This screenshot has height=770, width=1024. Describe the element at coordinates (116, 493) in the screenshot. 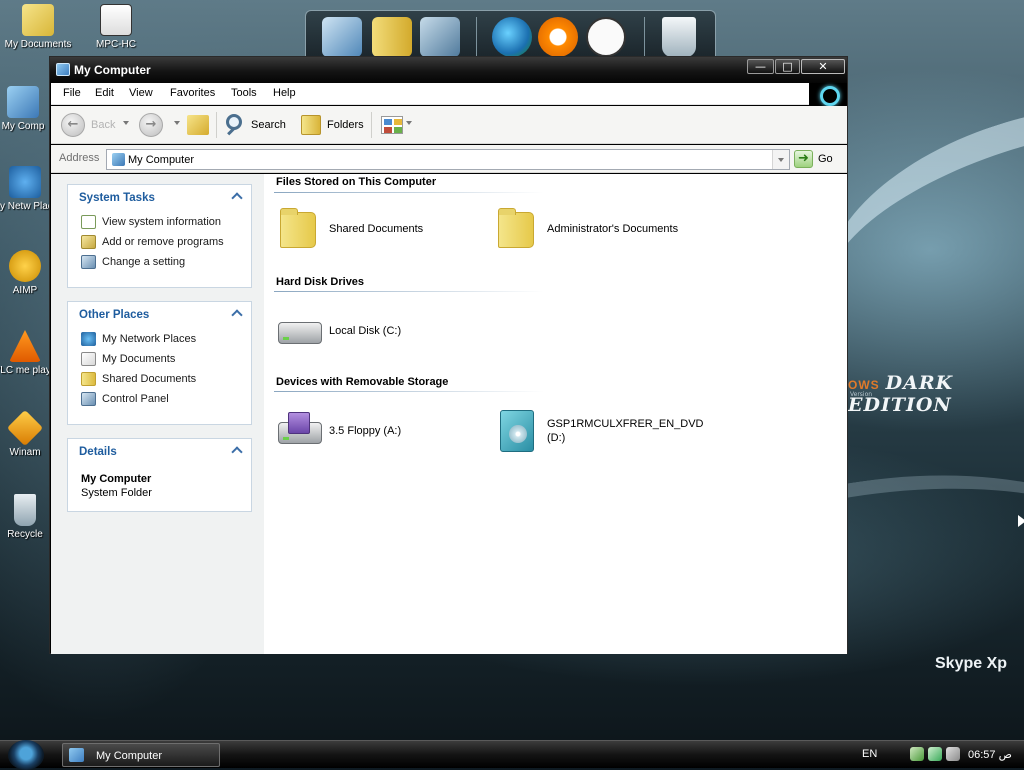

I see `details-type: System Folder` at that location.